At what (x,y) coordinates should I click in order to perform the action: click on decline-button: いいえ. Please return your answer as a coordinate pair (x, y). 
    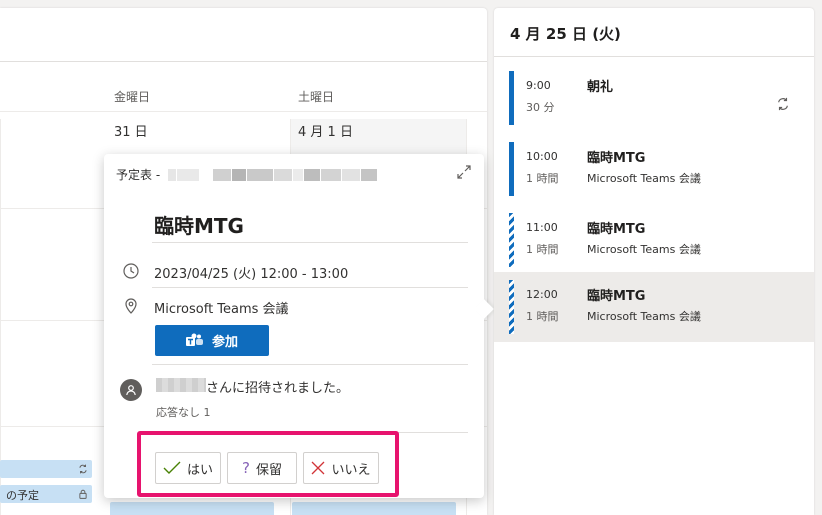
    Looking at the image, I should click on (341, 468).